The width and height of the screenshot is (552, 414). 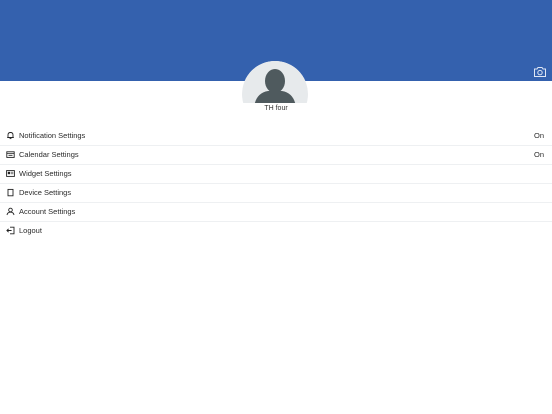 I want to click on user-icon, so click(x=10, y=211).